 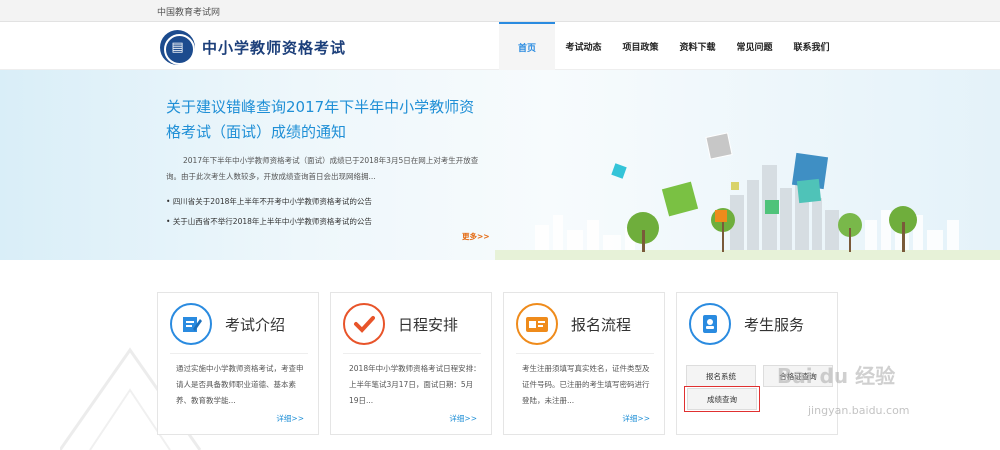 What do you see at coordinates (710, 324) in the screenshot?
I see `contact-book-icon` at bounding box center [710, 324].